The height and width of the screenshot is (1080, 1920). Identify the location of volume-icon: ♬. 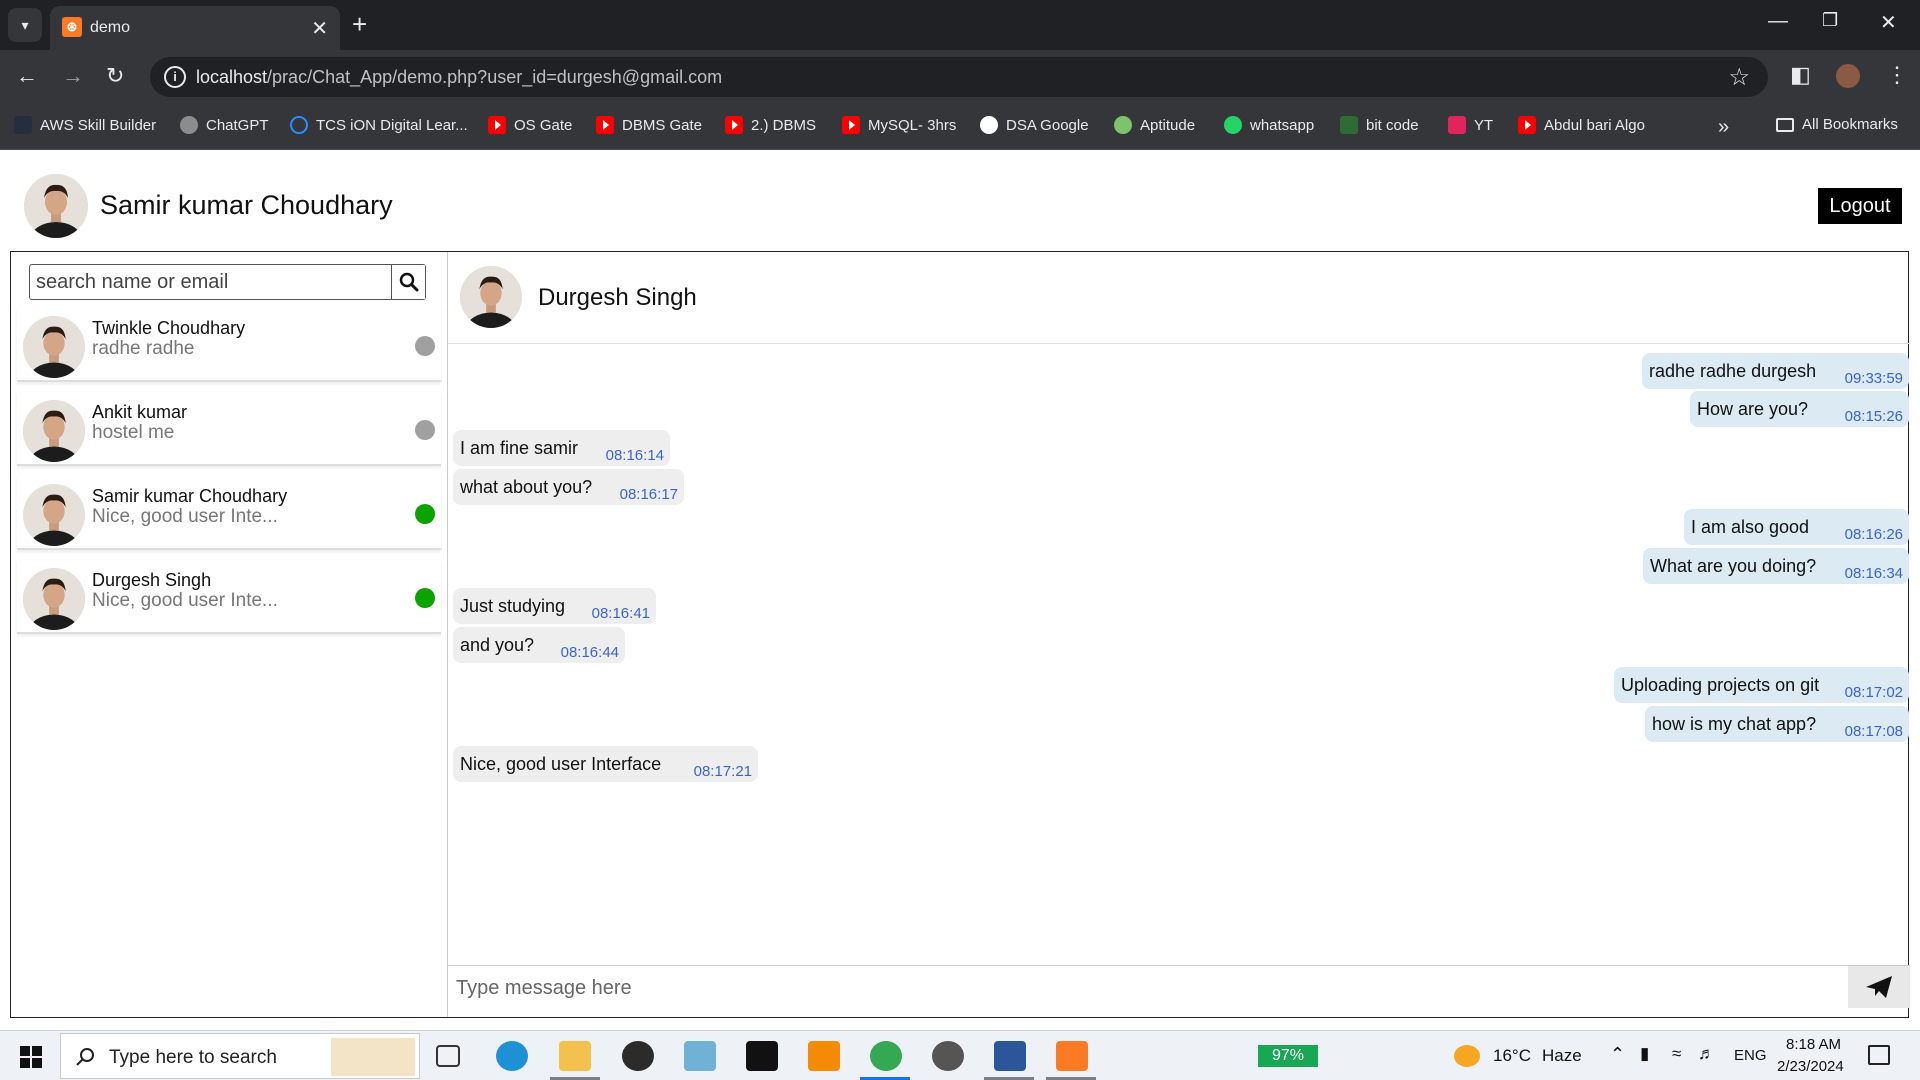
(1706, 1054).